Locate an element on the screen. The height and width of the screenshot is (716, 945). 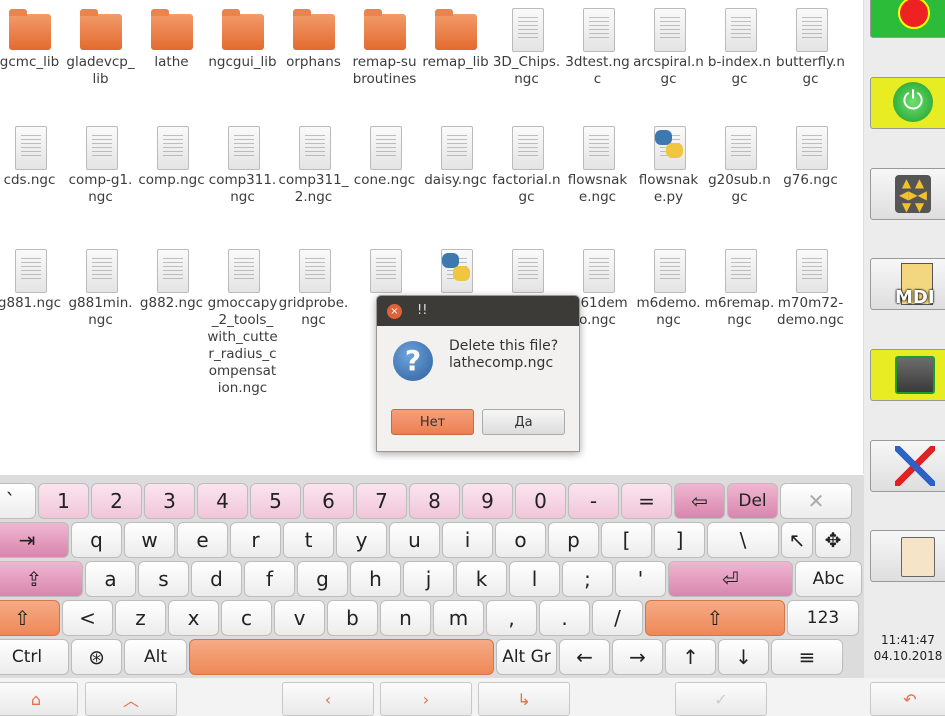
file-item: ngcgui_lib is located at coordinates (242, 38).